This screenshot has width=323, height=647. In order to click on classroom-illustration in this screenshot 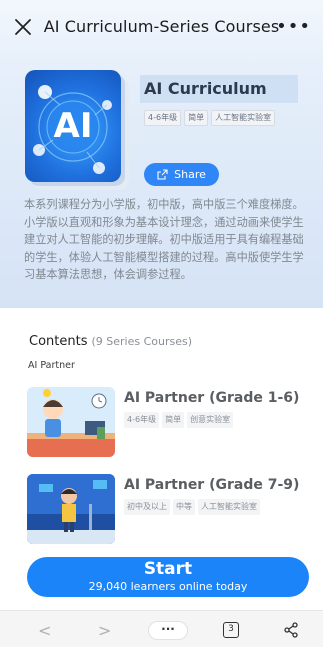, I will do `click(71, 422)`.